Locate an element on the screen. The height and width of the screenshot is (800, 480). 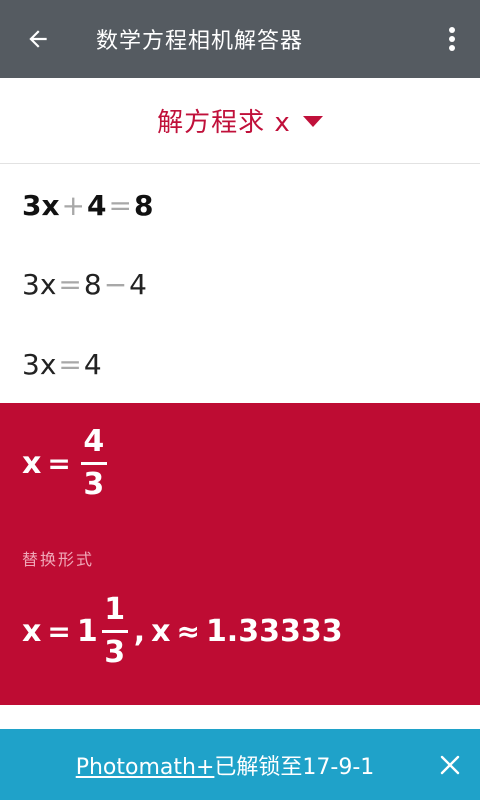
close-icon is located at coordinates (450, 764).